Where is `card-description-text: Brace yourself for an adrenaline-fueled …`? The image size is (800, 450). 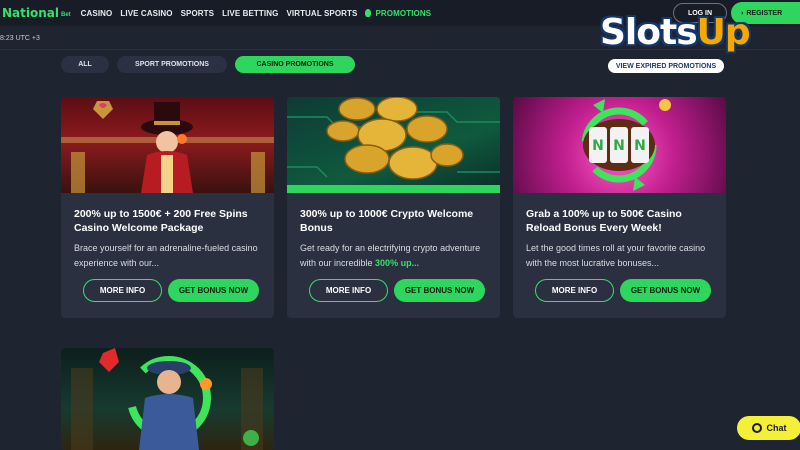
card-description-text: Brace yourself for an adrenaline-fueled … is located at coordinates (166, 255).